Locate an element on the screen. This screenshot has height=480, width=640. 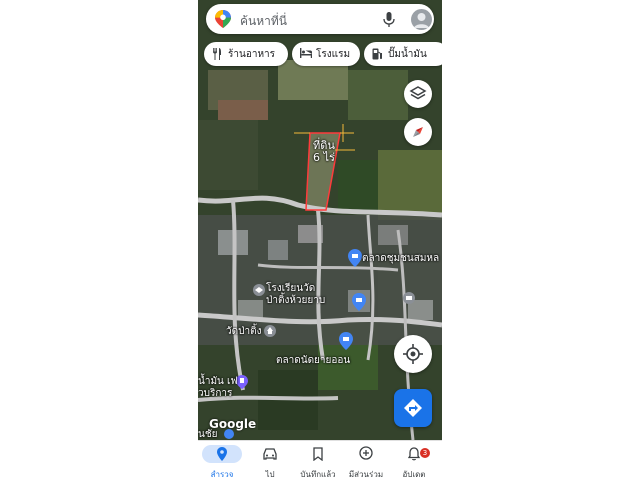
place-marker-icon is located at coordinates (409, 298).